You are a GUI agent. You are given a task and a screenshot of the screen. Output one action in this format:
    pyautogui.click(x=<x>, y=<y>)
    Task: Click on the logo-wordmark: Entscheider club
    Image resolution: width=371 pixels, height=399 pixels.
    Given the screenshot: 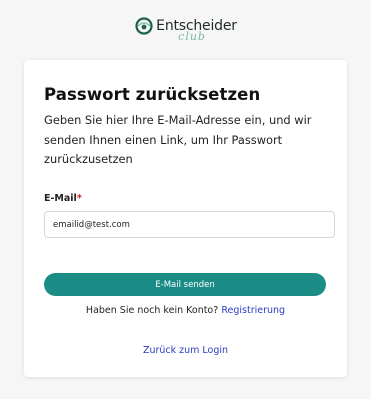 What is the action you would take?
    pyautogui.click(x=185, y=29)
    